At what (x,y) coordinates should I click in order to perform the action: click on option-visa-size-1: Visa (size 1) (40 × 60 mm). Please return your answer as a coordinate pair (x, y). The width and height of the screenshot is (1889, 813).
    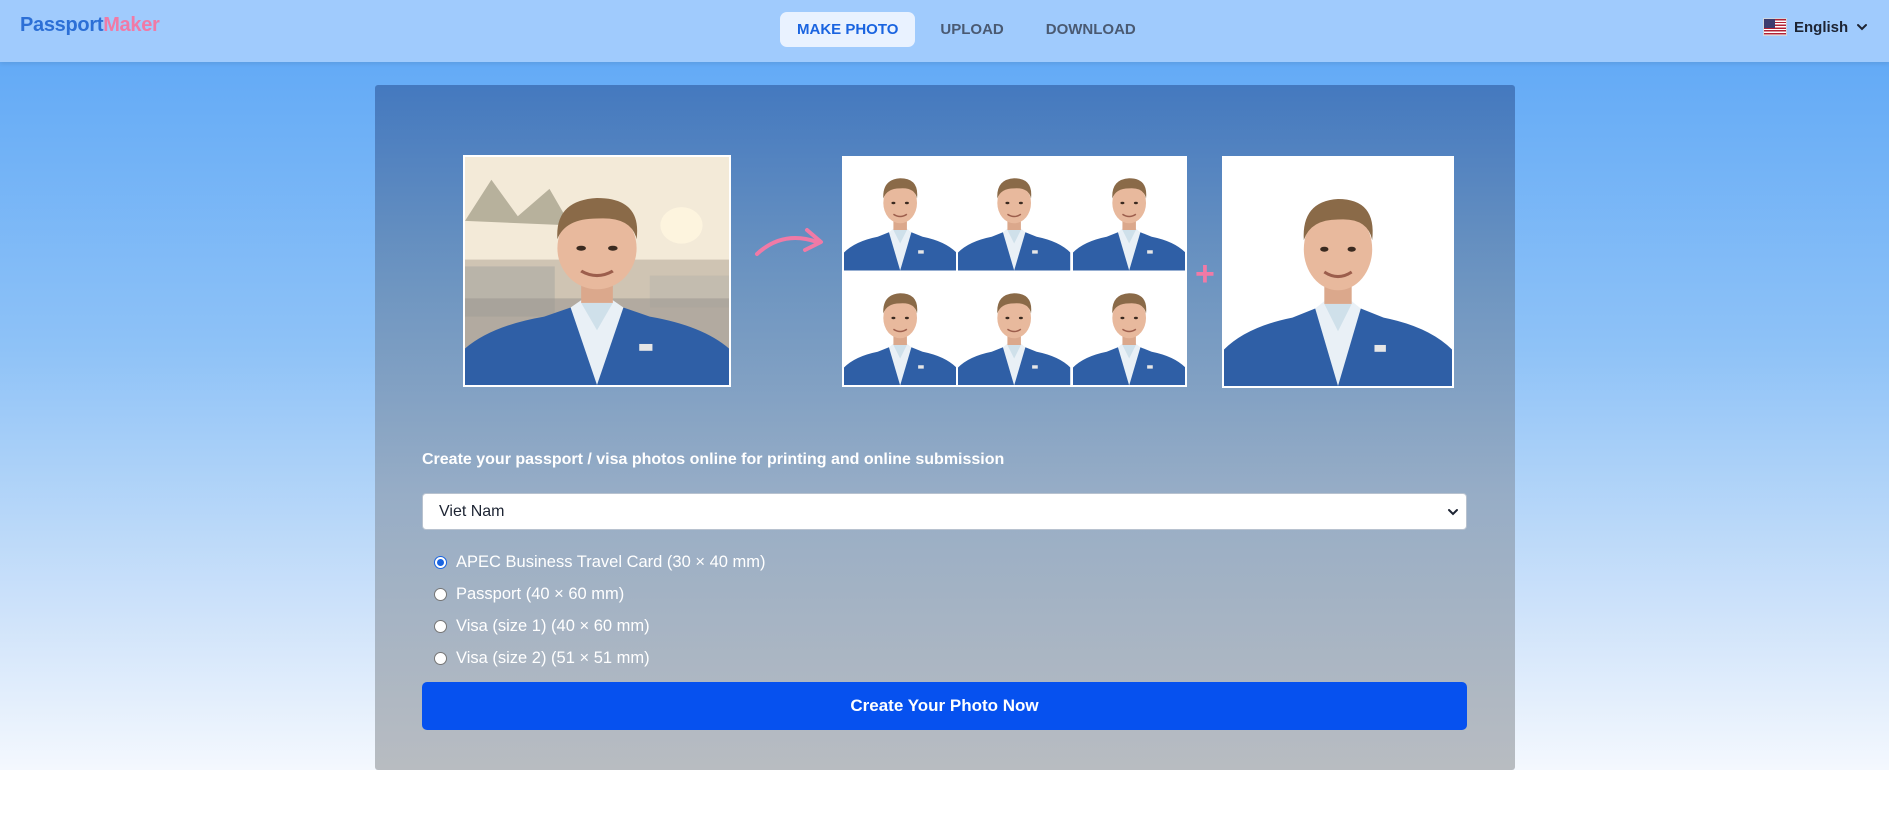
    Looking at the image, I should click on (600, 626).